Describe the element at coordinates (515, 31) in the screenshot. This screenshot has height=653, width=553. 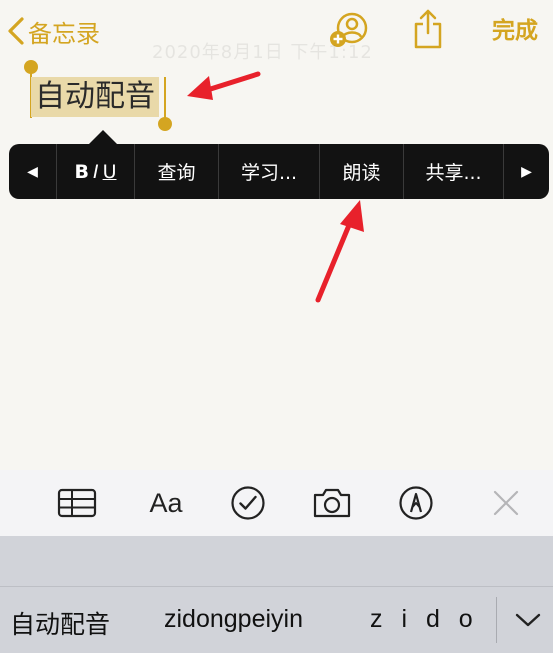
I see `done-button: 完成` at that location.